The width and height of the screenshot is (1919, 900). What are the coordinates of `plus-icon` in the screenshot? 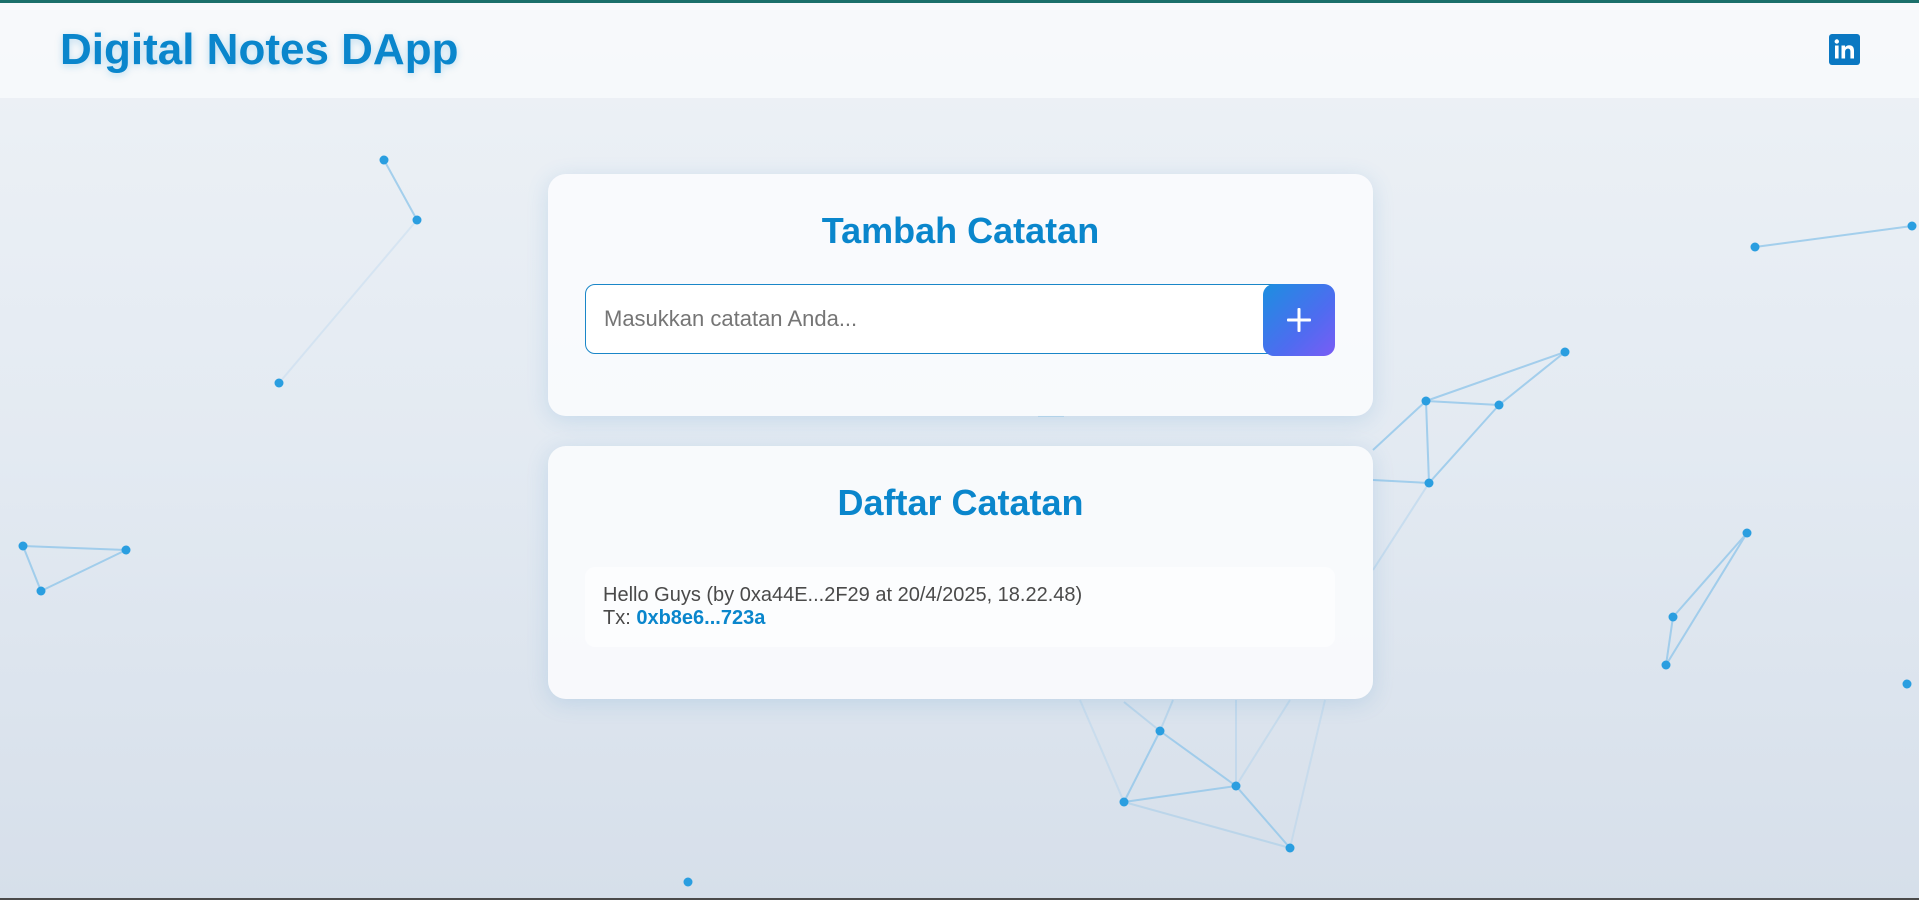 It's located at (1299, 320).